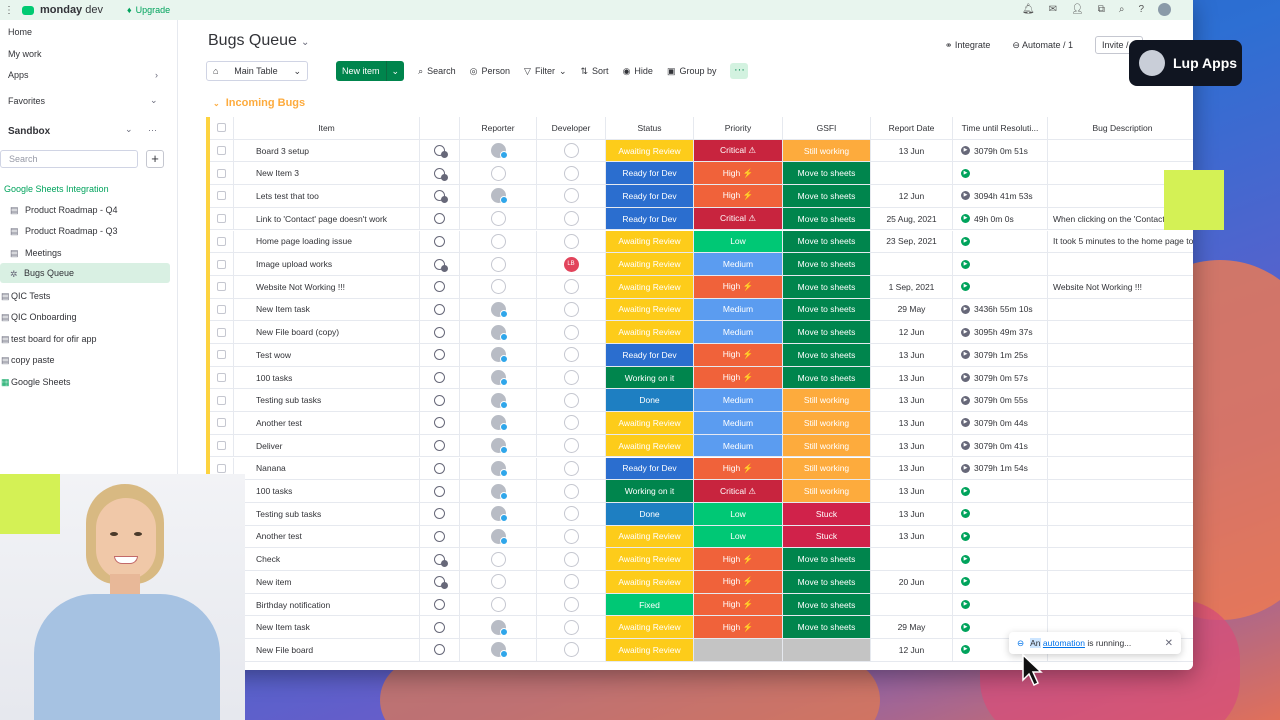 The width and height of the screenshot is (1280, 720). What do you see at coordinates (692, 71) in the screenshot?
I see `group-by-button: ▣ Group by` at bounding box center [692, 71].